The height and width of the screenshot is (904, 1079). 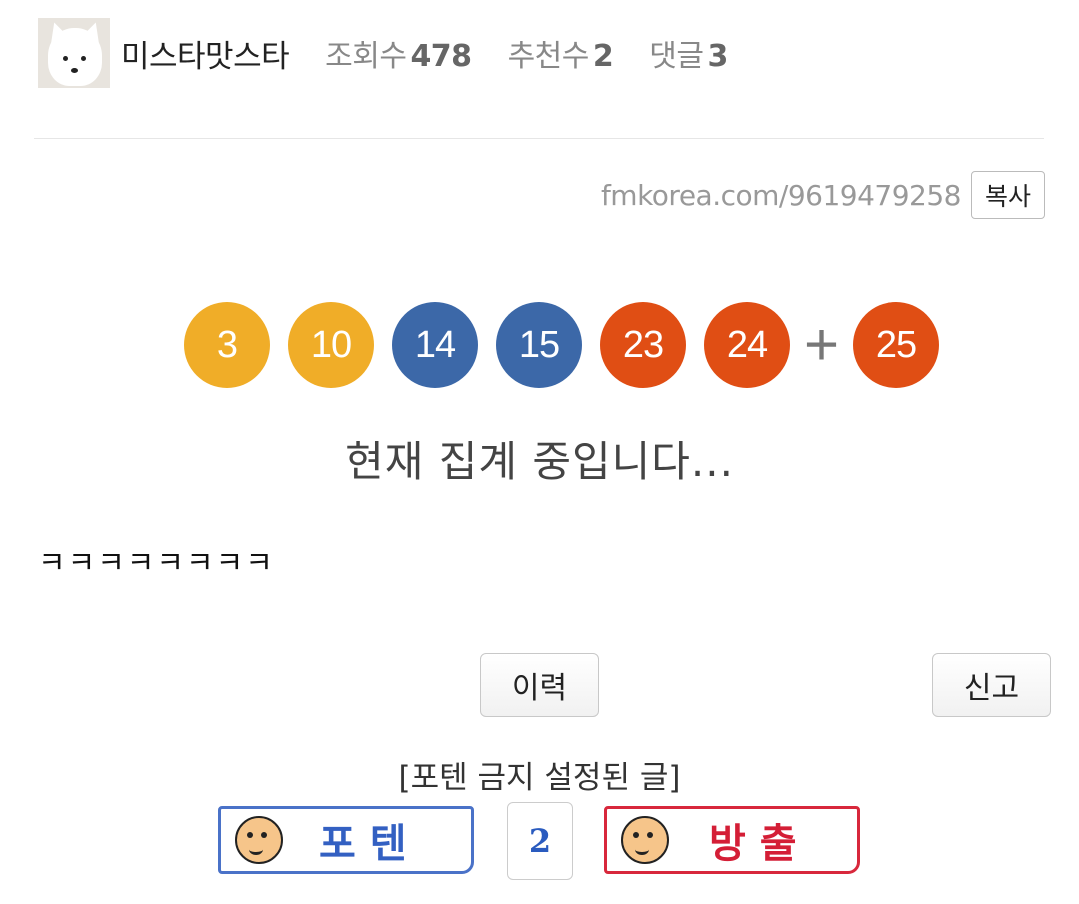 What do you see at coordinates (539, 685) in the screenshot?
I see `history-button: 이력` at bounding box center [539, 685].